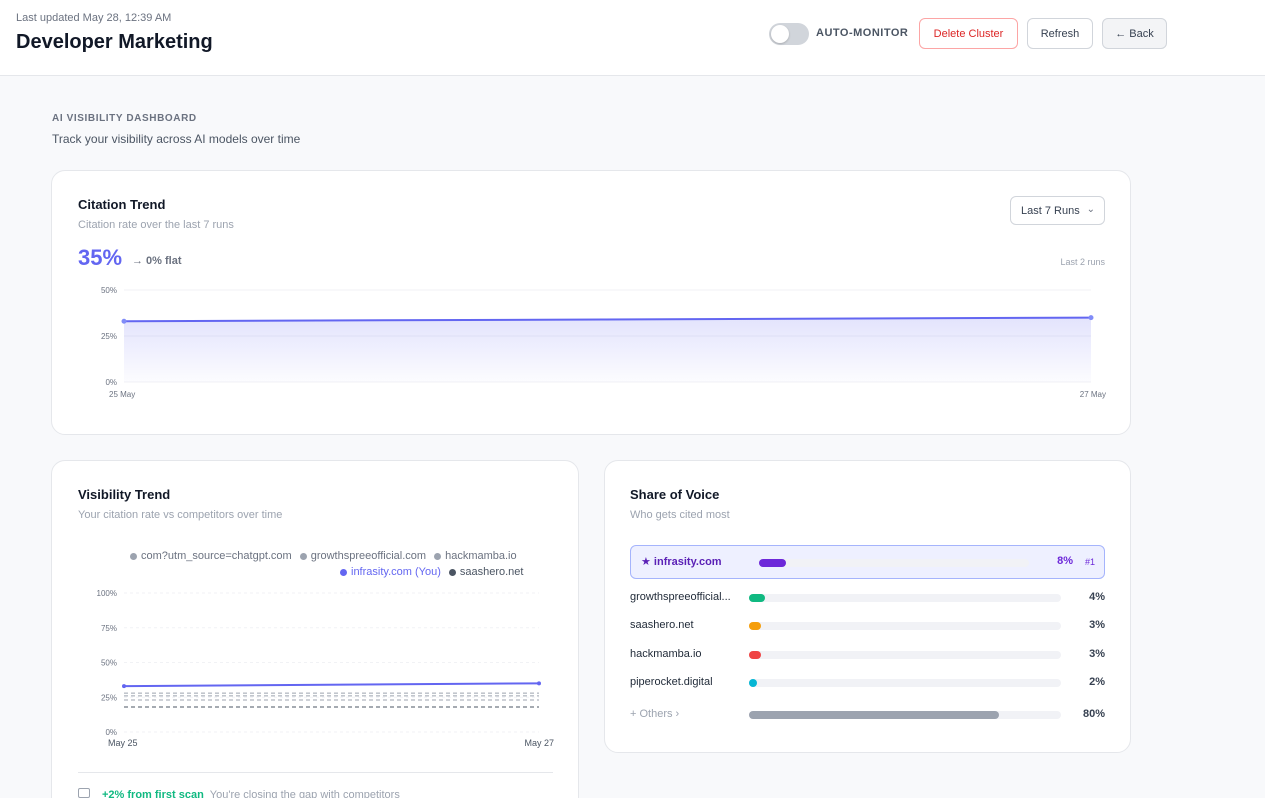  Describe the element at coordinates (1065, 561) in the screenshot. I see `sov-pct: 8%` at that location.